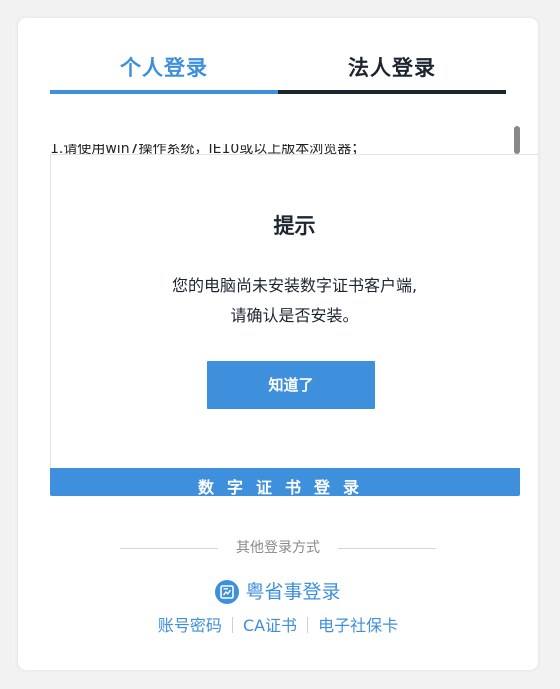 The height and width of the screenshot is (689, 560). Describe the element at coordinates (392, 92) in the screenshot. I see `tab-legal-underline` at that location.